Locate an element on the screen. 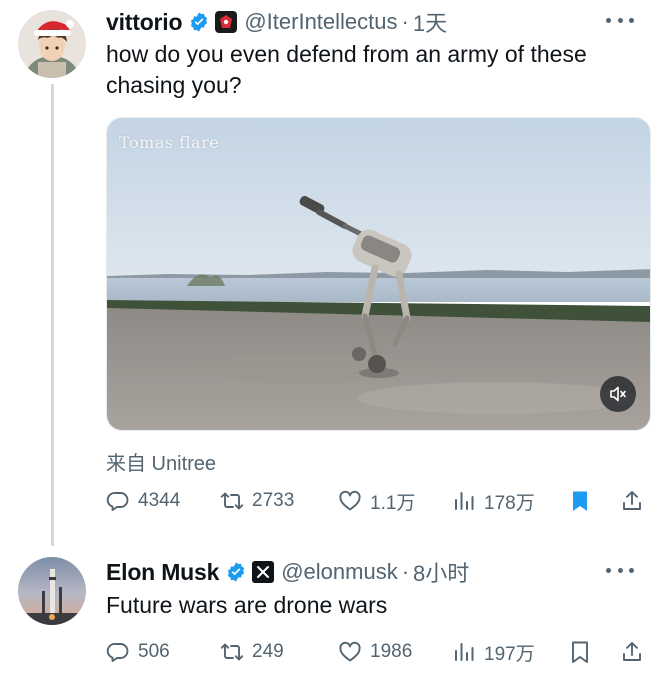 The width and height of the screenshot is (660, 681). reply-button: 4344 is located at coordinates (143, 501).